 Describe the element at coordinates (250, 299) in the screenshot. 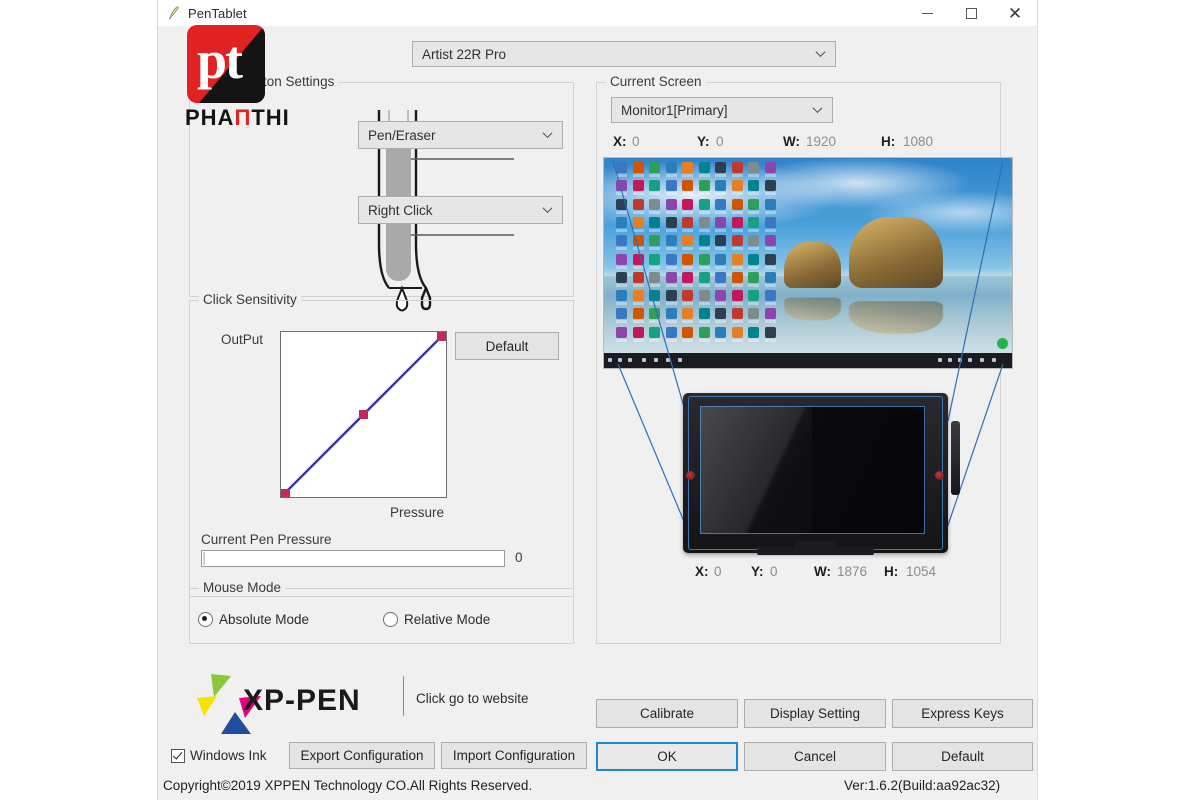

I see `click-sensitivity-title: Click Sensitivity` at that location.